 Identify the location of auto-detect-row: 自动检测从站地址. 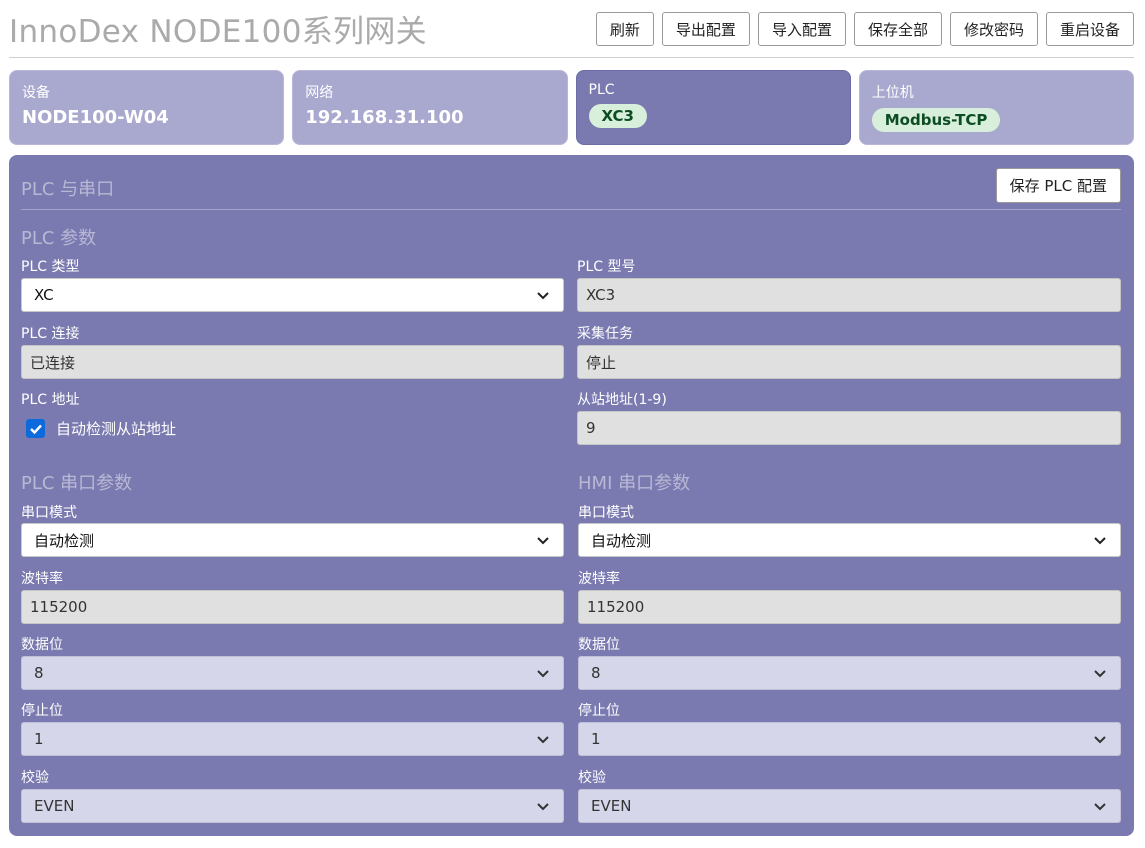
(101, 428).